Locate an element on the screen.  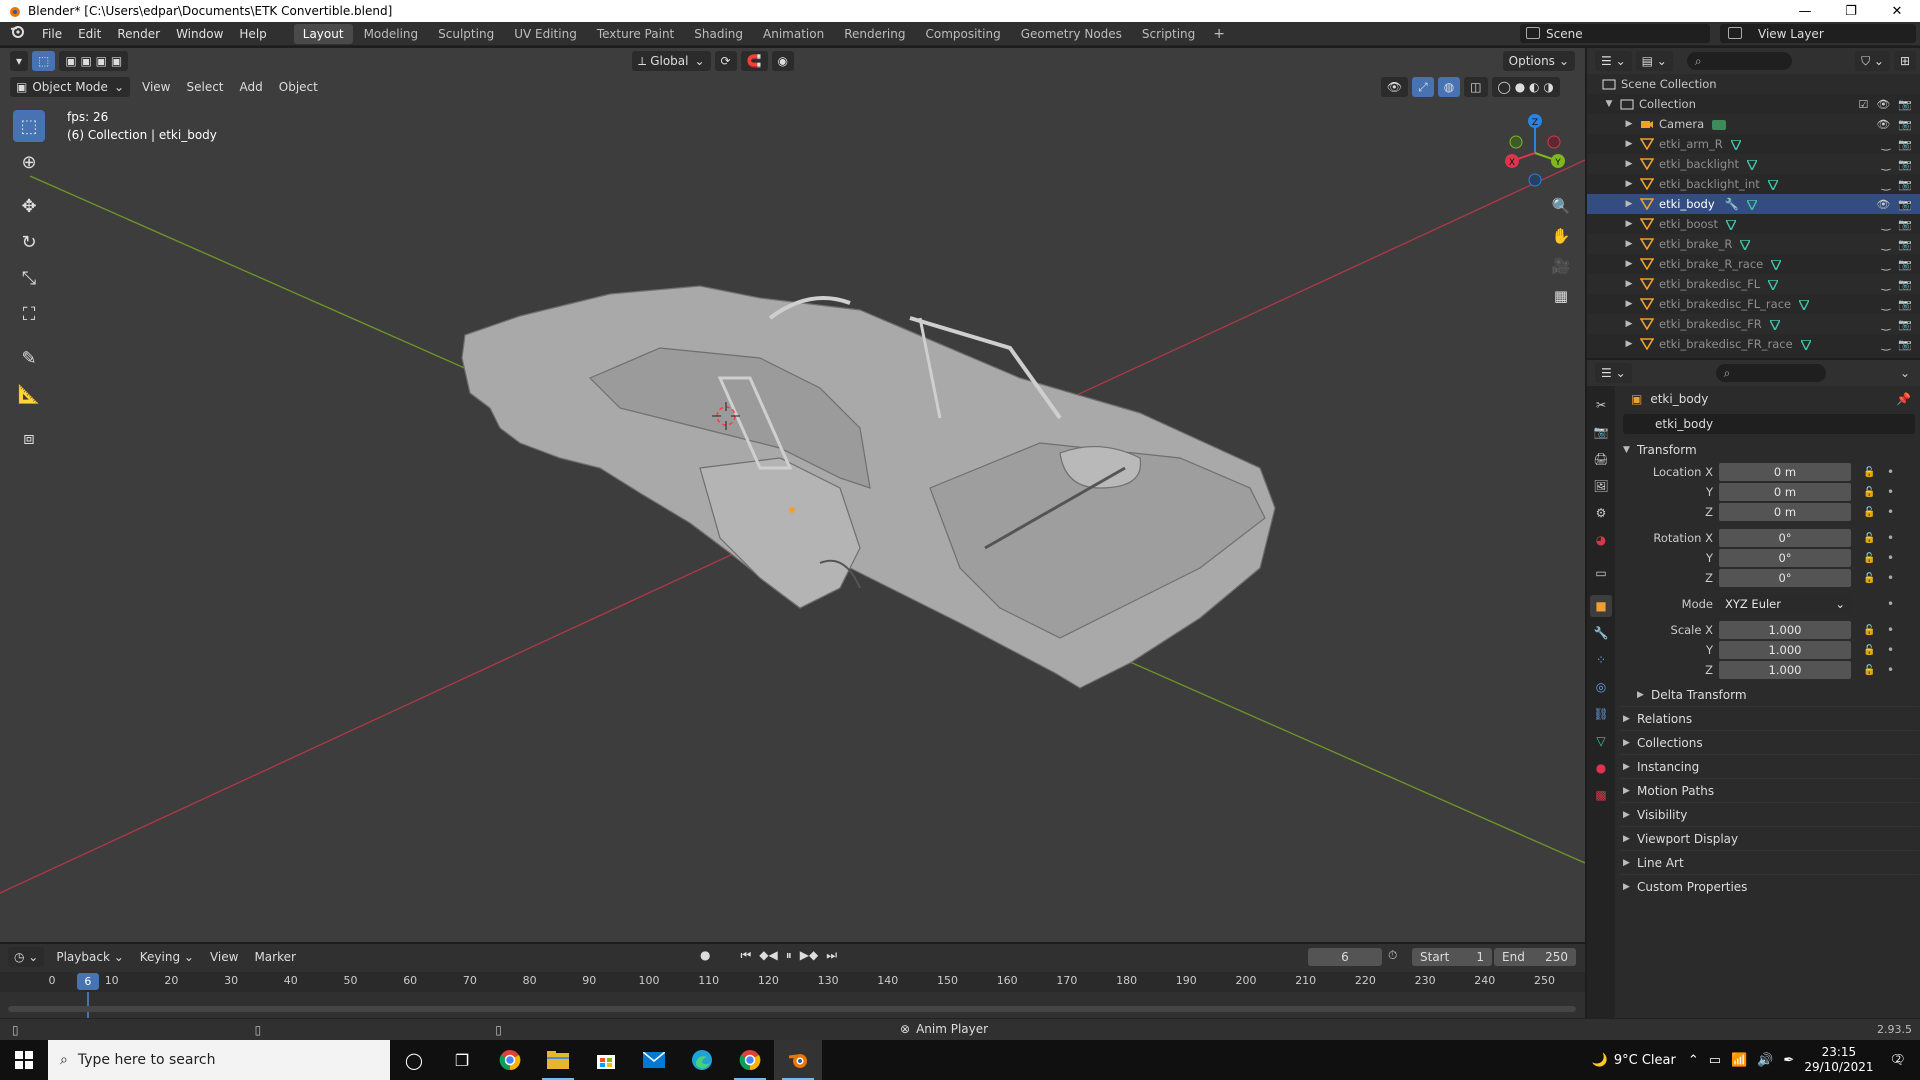
record-icon: ● is located at coordinates (705, 955).